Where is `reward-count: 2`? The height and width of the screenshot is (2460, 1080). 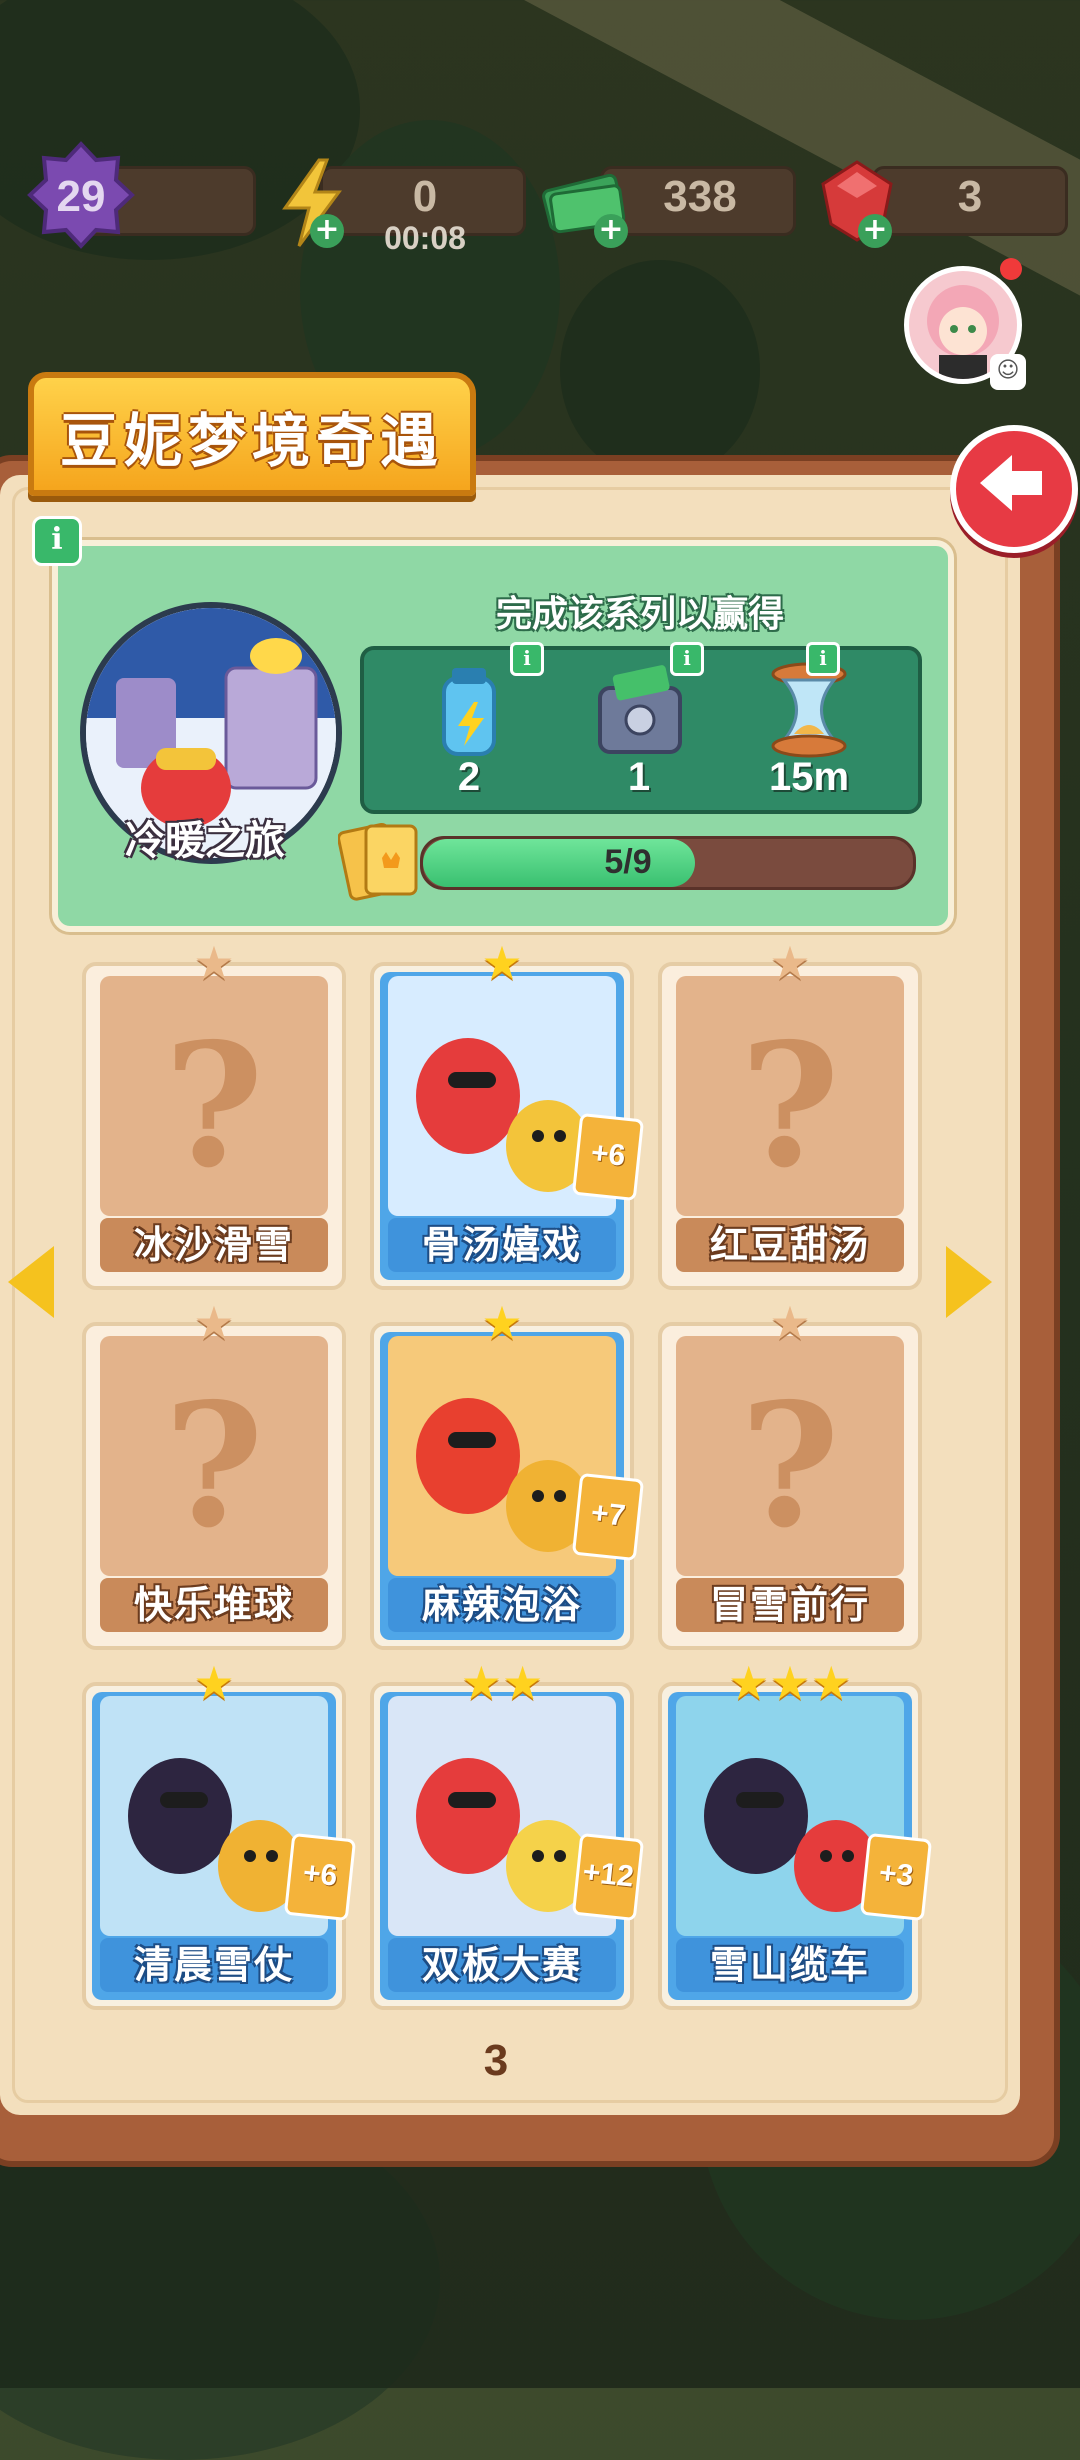
reward-count: 2 is located at coordinates (469, 777).